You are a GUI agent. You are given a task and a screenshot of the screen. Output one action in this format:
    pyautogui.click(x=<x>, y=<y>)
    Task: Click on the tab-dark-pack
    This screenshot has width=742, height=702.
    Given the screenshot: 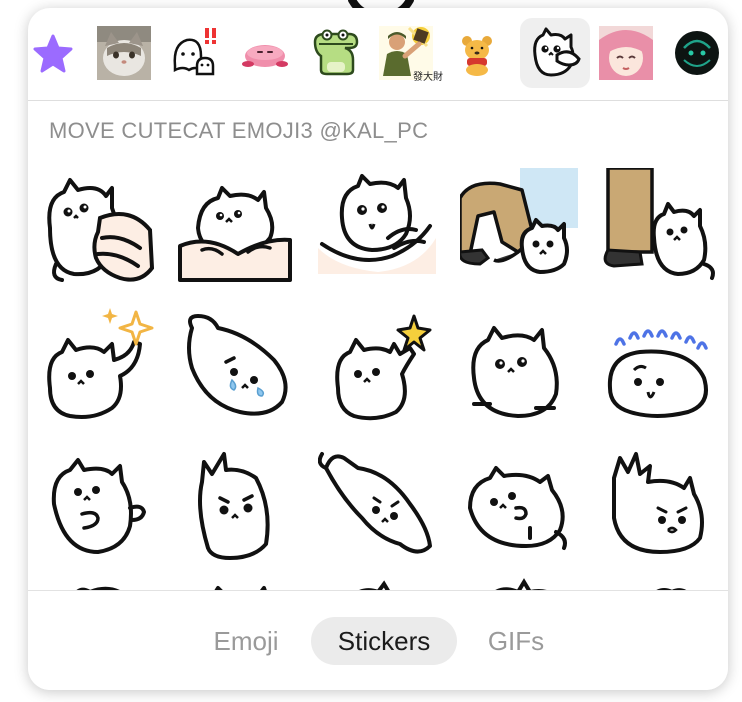 What is the action you would take?
    pyautogui.click(x=695, y=53)
    